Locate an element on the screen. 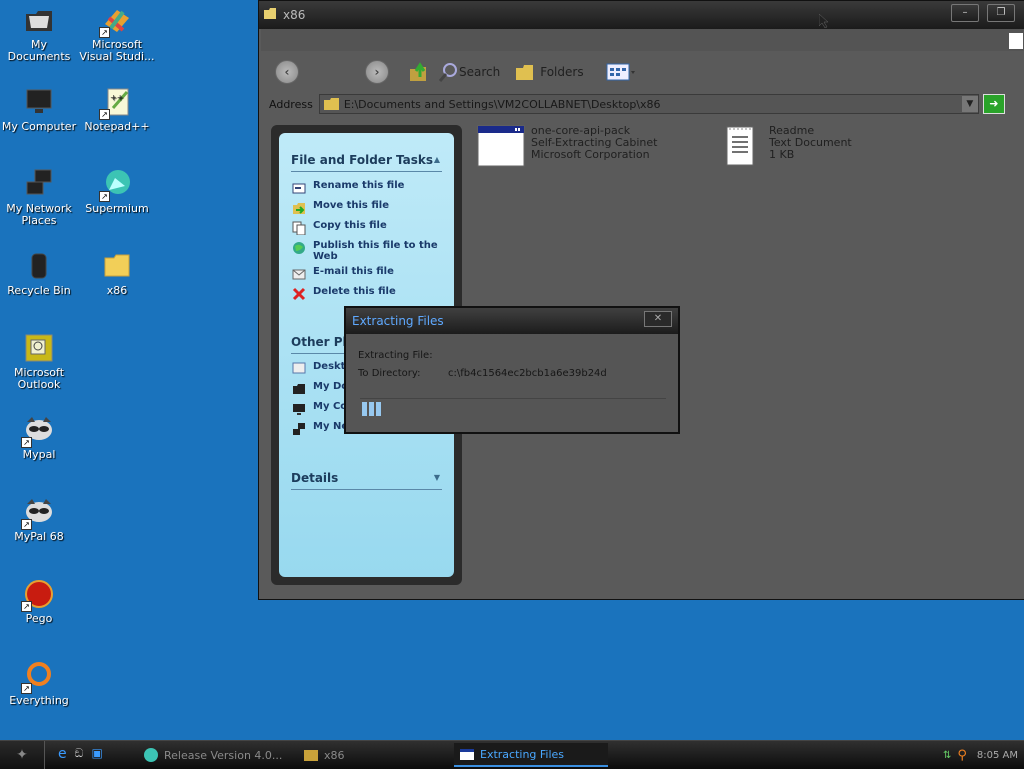 The image size is (1024, 769). task-email: E-mail this file is located at coordinates (366, 274).